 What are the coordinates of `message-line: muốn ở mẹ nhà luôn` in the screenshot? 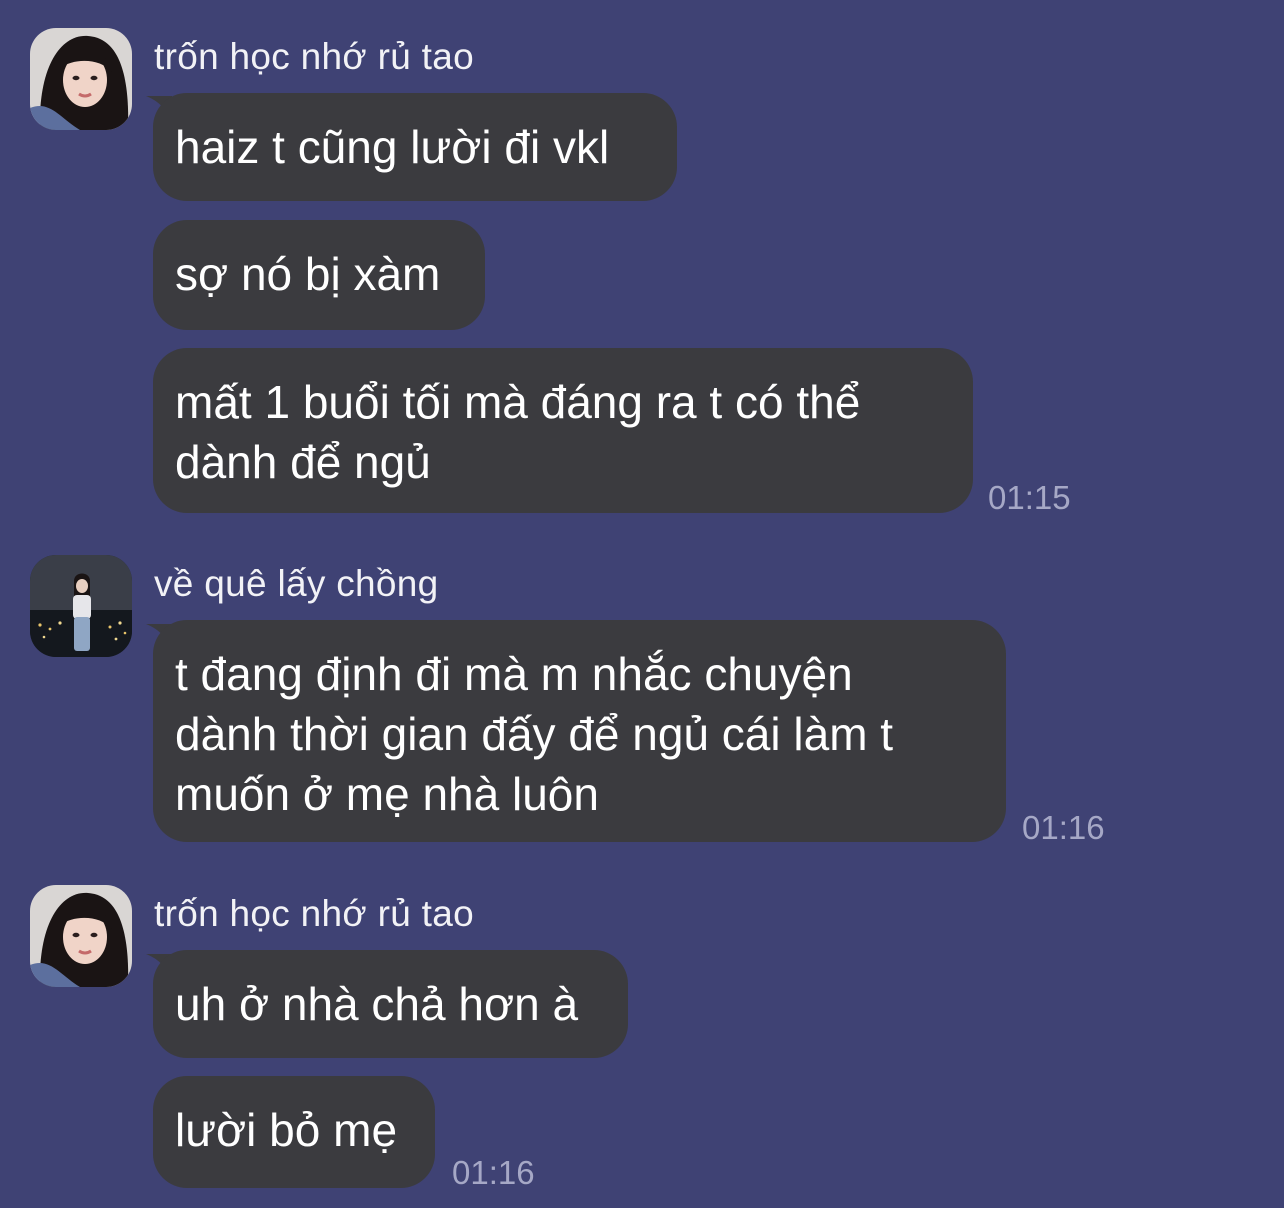 It's located at (387, 794).